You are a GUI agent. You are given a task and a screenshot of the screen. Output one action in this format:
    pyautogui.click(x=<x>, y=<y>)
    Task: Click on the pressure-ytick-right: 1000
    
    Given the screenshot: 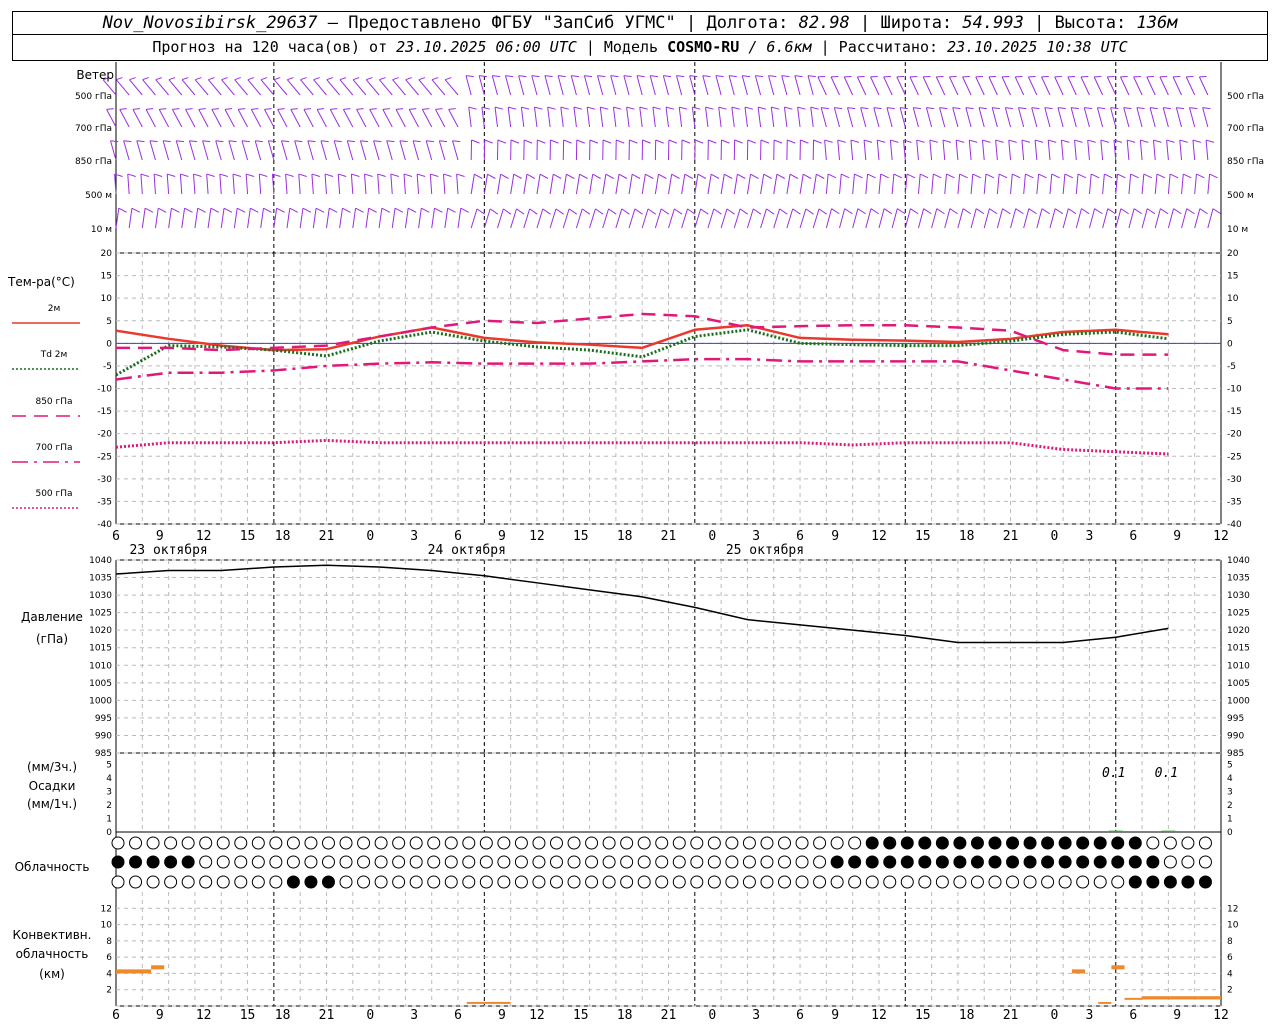 What is the action you would take?
    pyautogui.click(x=1238, y=701)
    